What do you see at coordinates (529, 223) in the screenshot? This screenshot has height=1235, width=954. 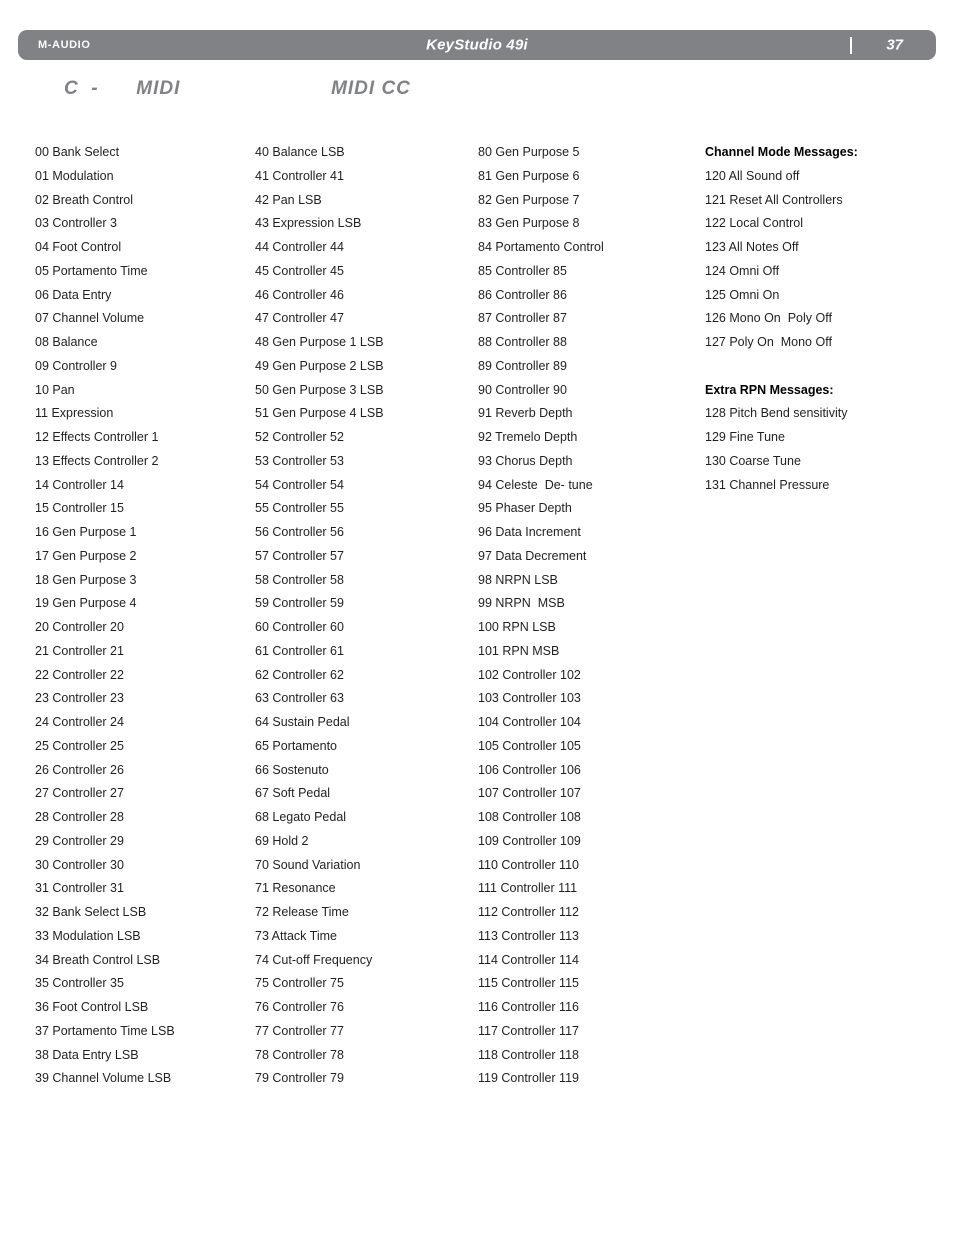 I see `list-item: 83 Gen Purpose 8` at bounding box center [529, 223].